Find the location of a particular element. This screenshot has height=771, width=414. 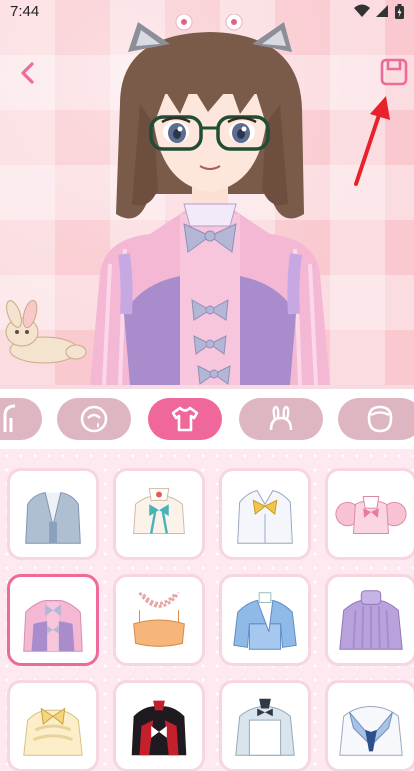

status-bar: 7:44 is located at coordinates (207, 11).